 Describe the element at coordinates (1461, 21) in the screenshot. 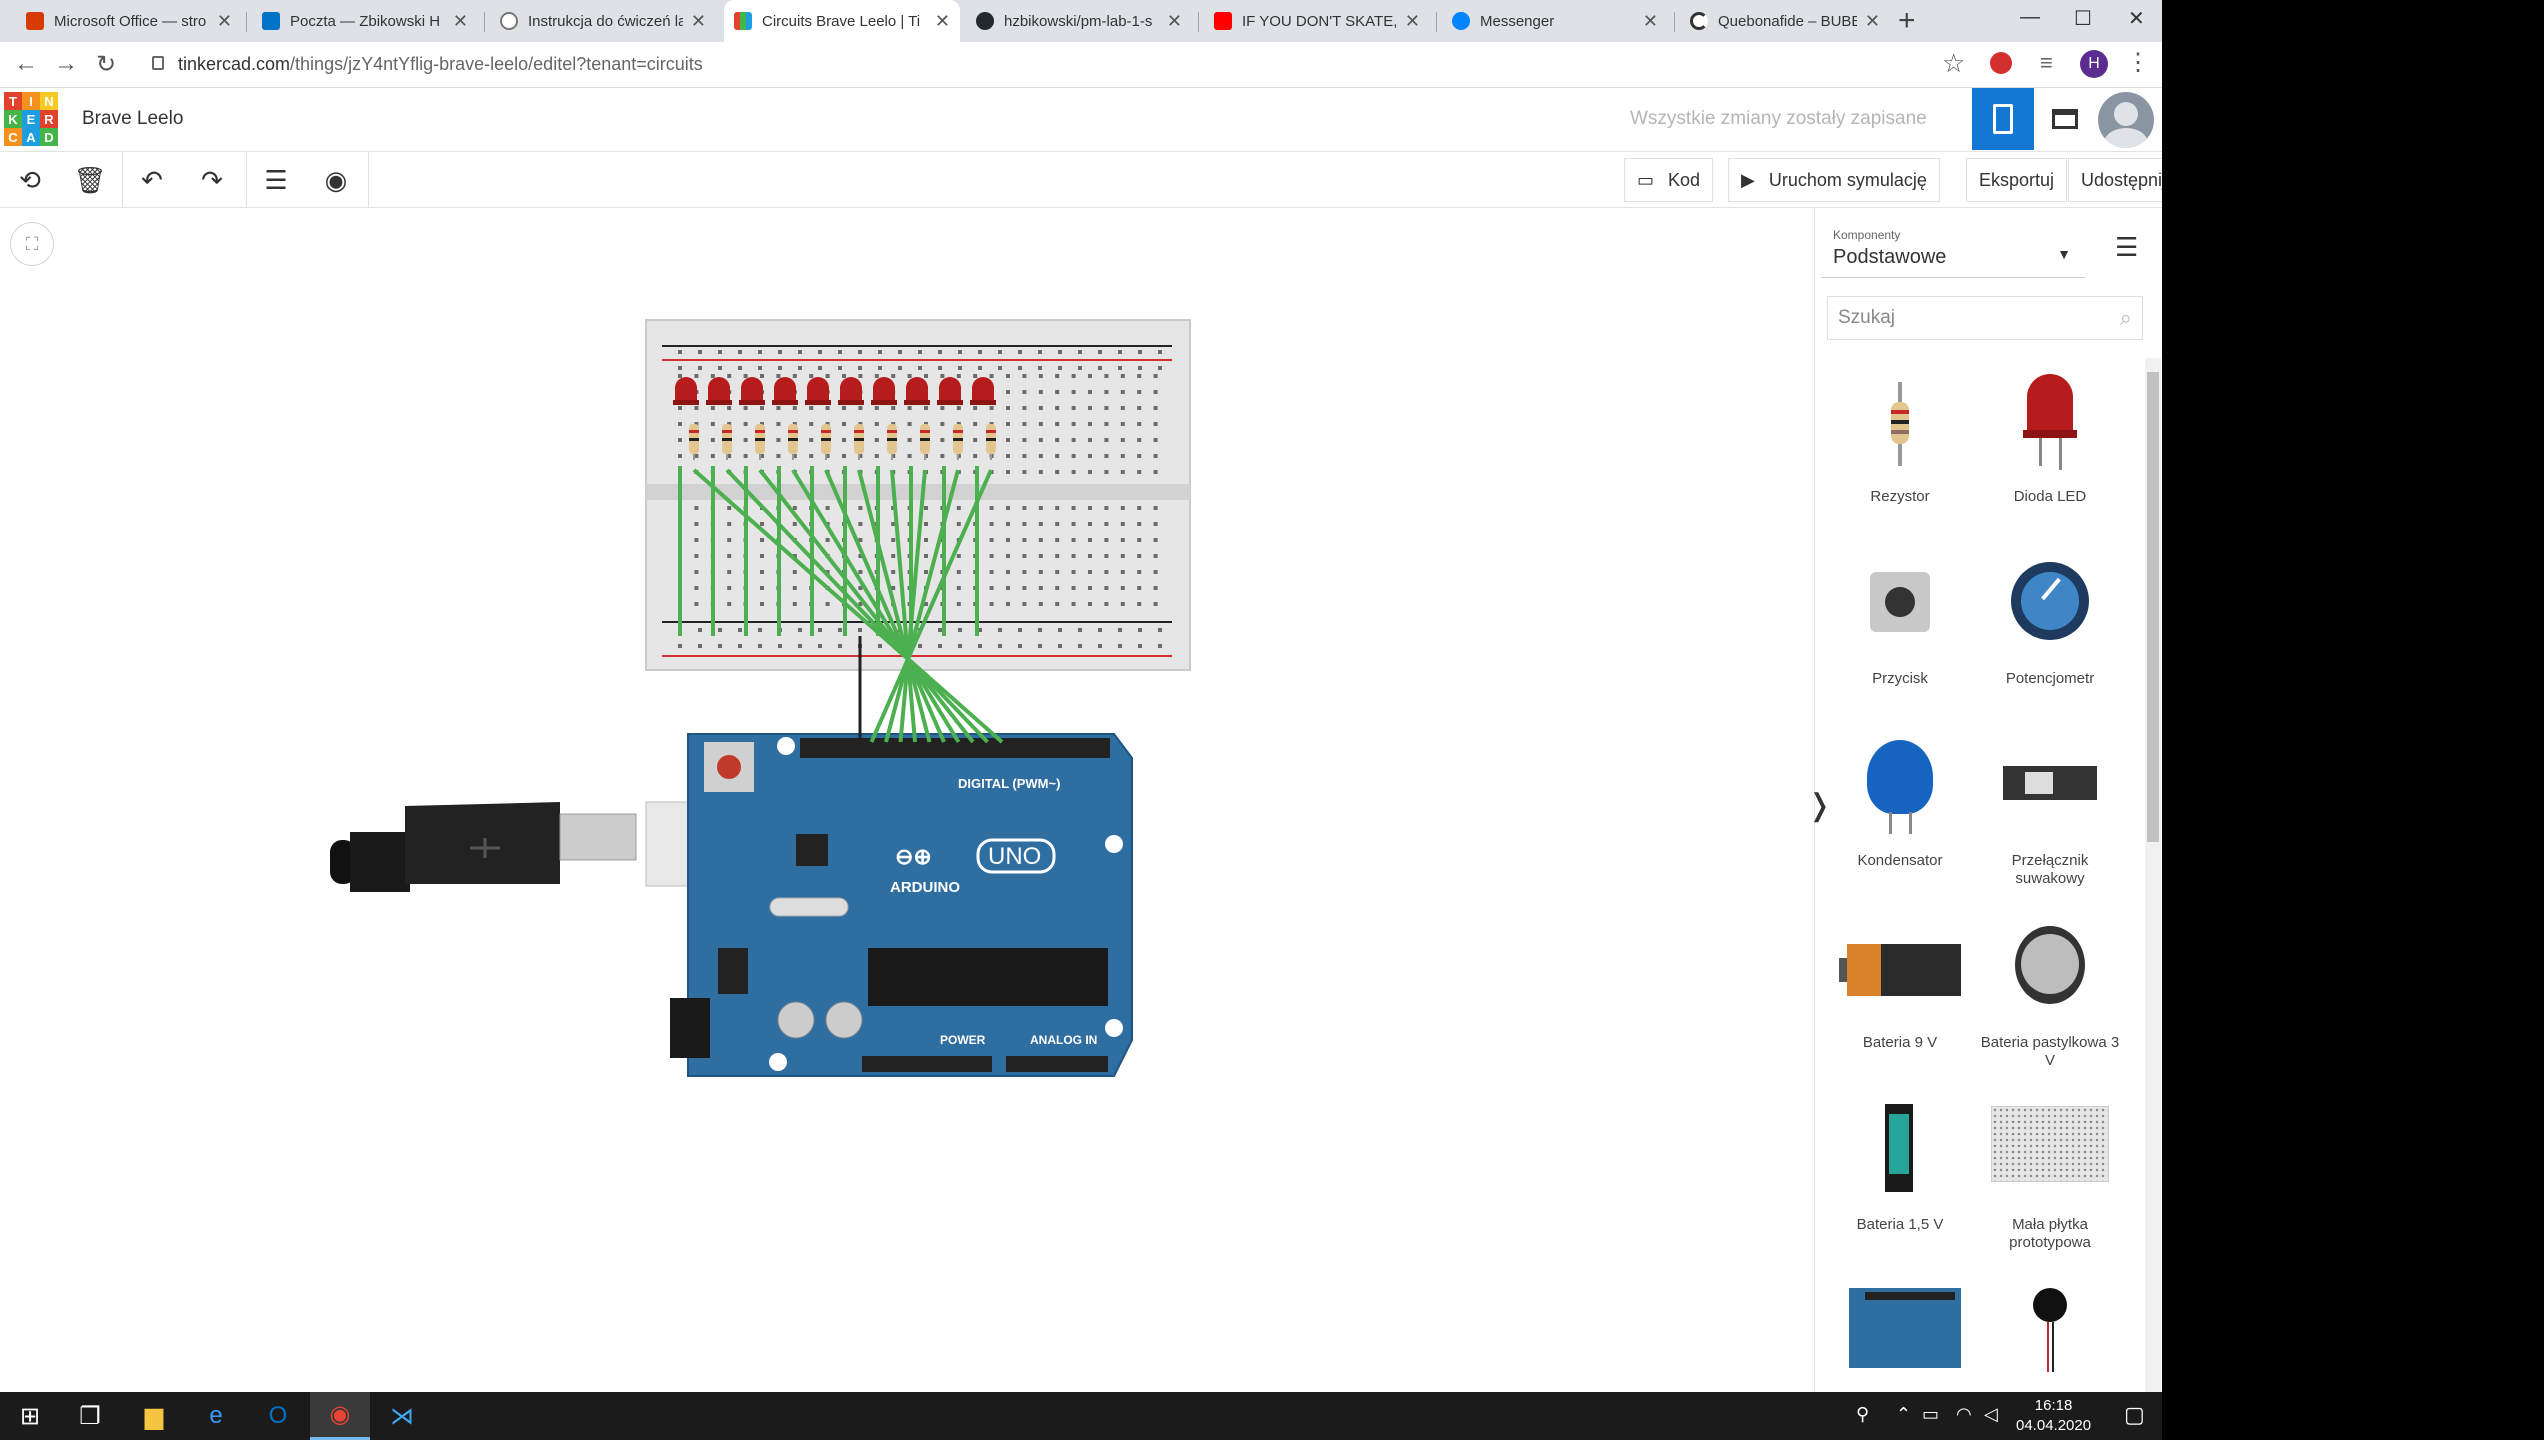

I see `messenger-favicon-icon` at that location.